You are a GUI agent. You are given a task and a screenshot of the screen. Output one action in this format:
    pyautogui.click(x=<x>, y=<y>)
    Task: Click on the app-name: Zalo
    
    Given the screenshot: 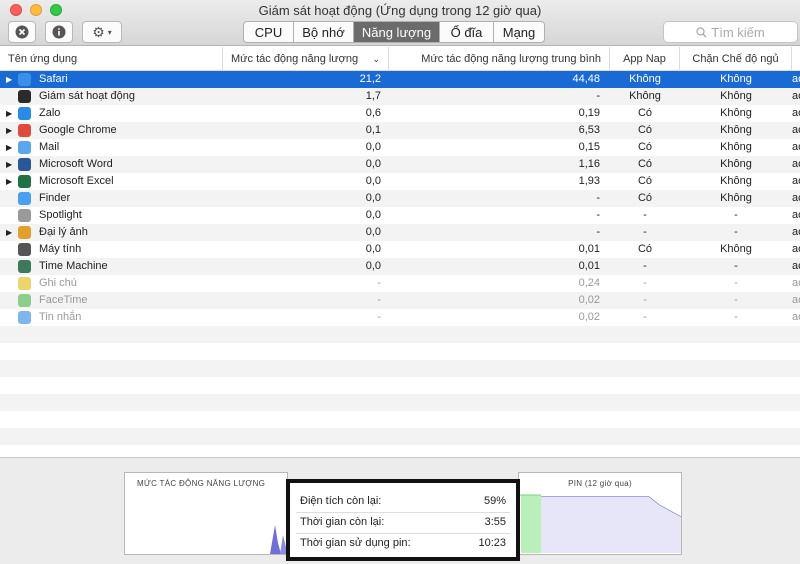 What is the action you would take?
    pyautogui.click(x=50, y=113)
    